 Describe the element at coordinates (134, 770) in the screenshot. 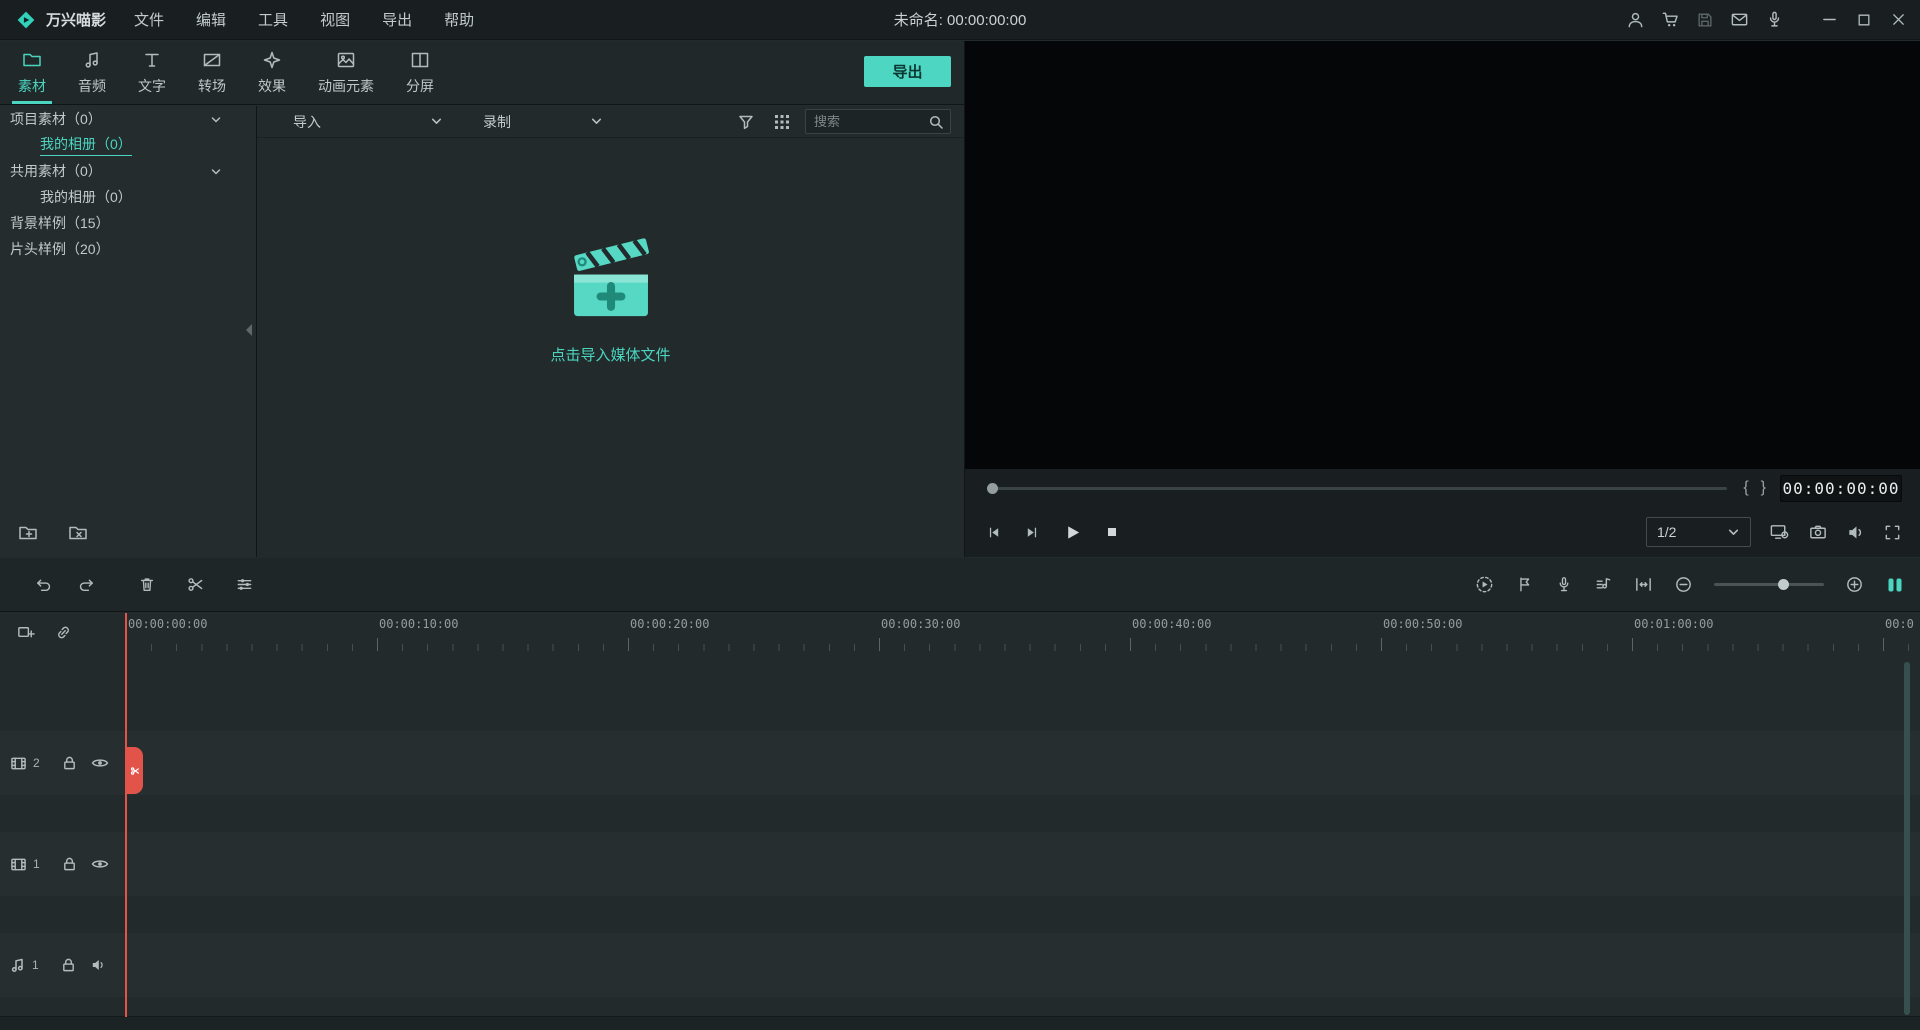

I see `playhead-cut-handle` at that location.